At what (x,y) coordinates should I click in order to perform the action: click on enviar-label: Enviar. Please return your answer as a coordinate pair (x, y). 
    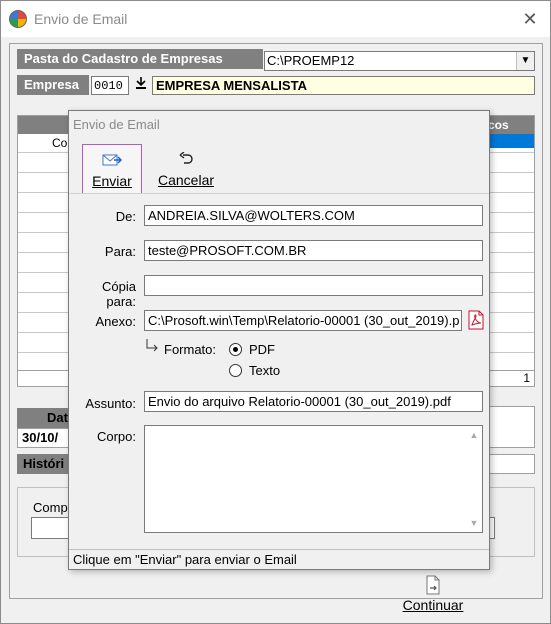
    Looking at the image, I should click on (112, 181).